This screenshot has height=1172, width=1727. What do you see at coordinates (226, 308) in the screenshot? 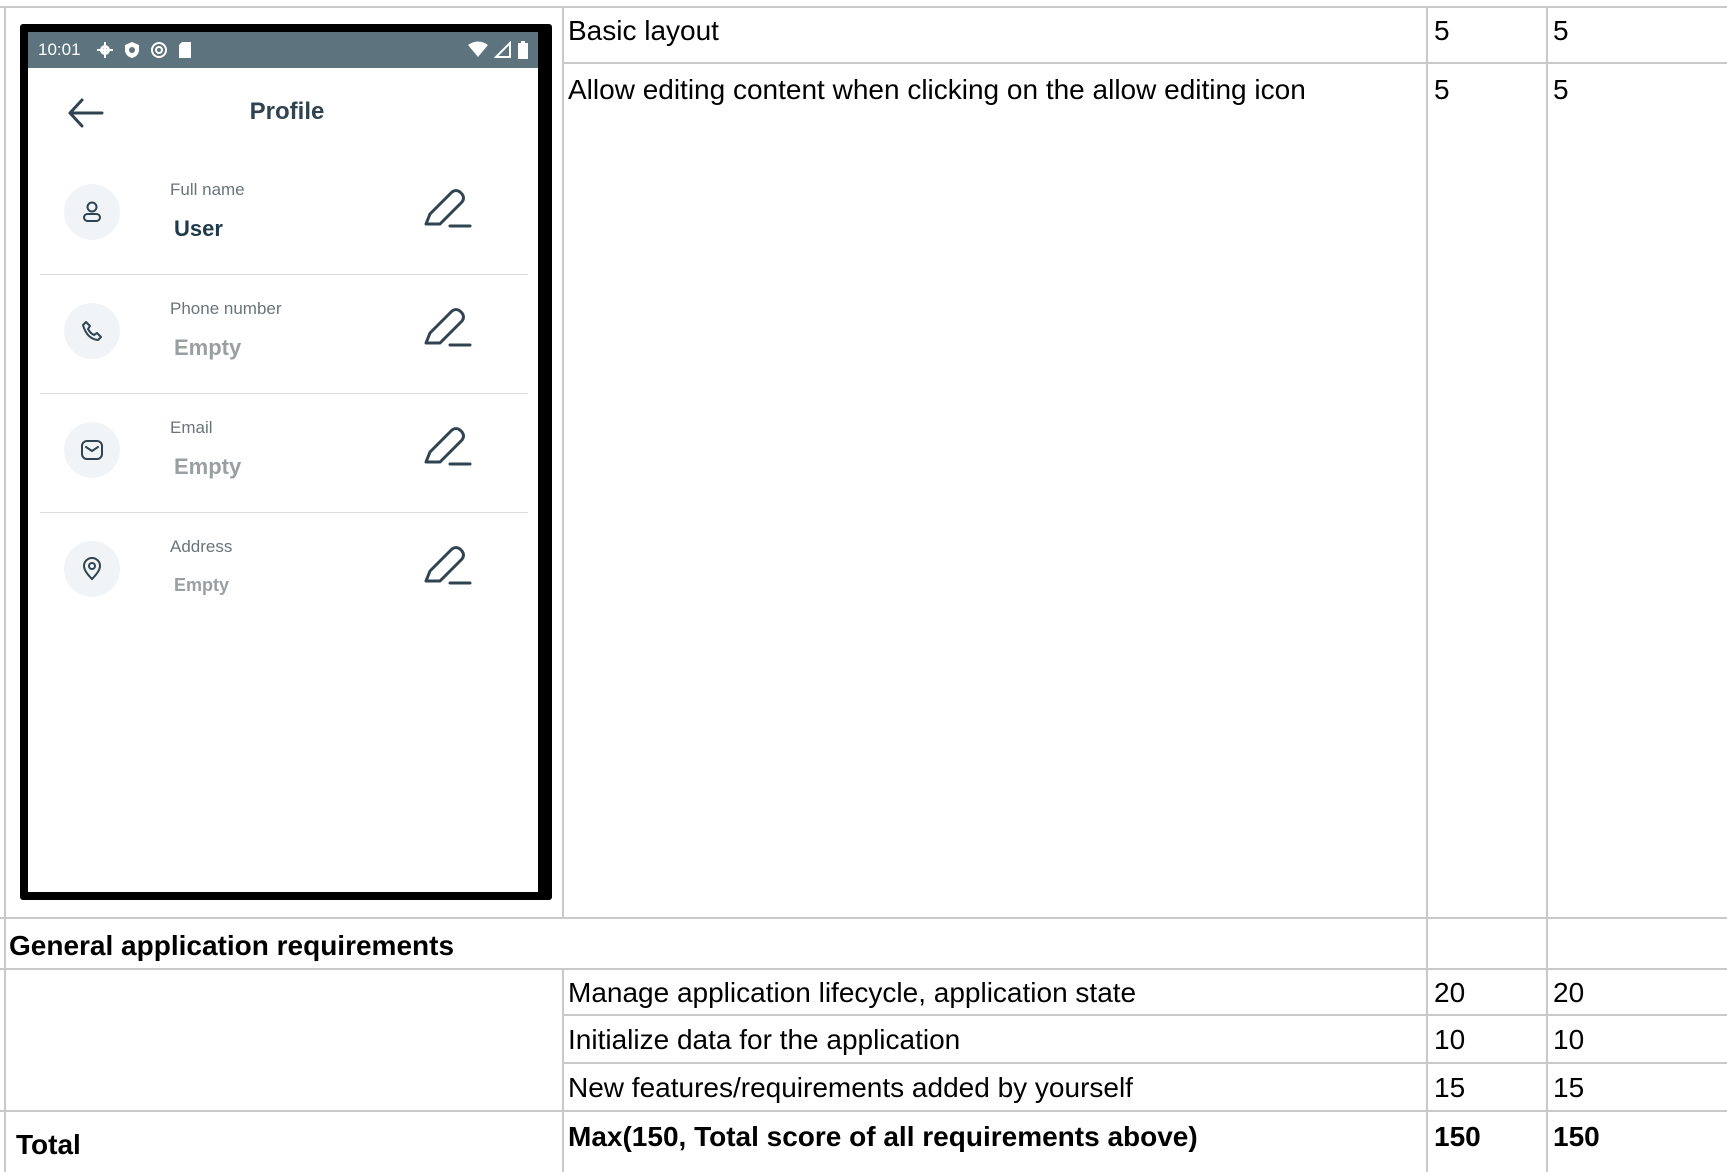
I see `field-label: Phone number` at bounding box center [226, 308].